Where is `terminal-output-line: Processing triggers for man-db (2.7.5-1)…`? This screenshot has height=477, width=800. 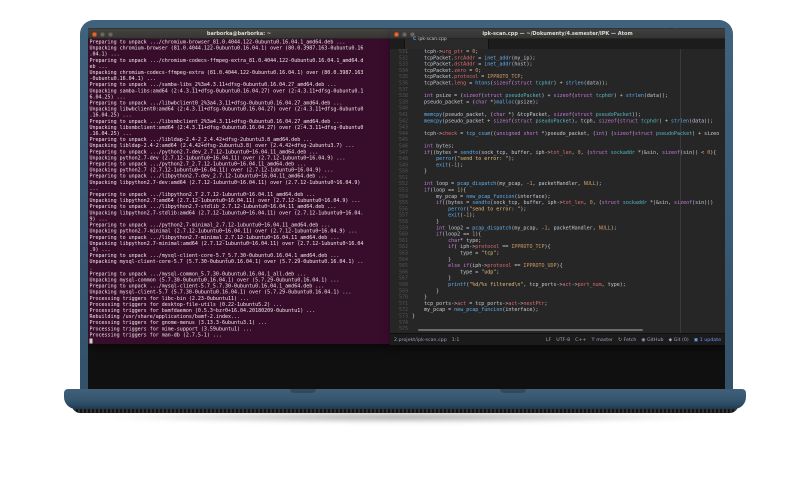
terminal-output-line: Processing triggers for man-db (2.7.5-1)… is located at coordinates (155, 335).